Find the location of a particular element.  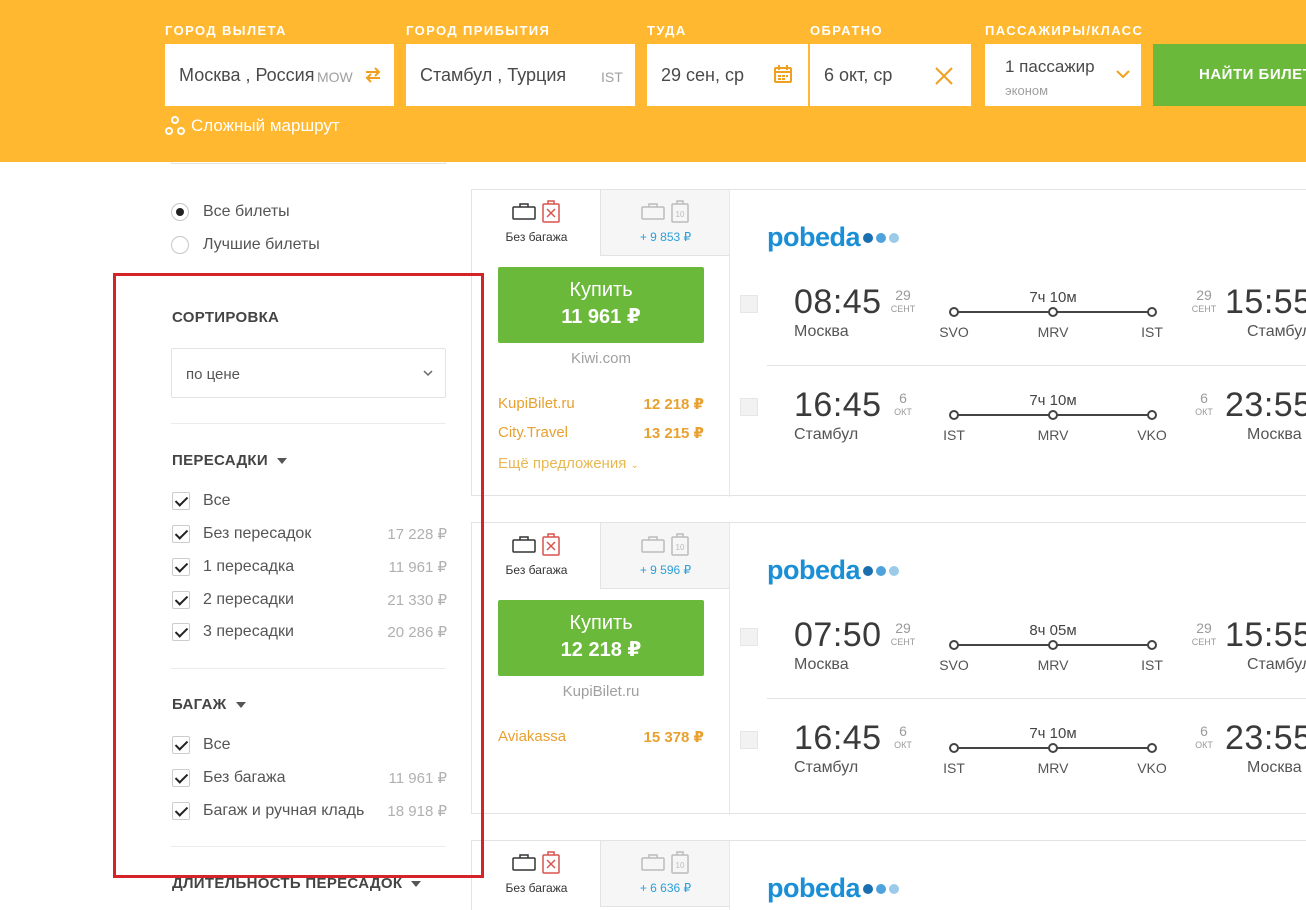

offer-agent-link: Aviakassa is located at coordinates (532, 736).